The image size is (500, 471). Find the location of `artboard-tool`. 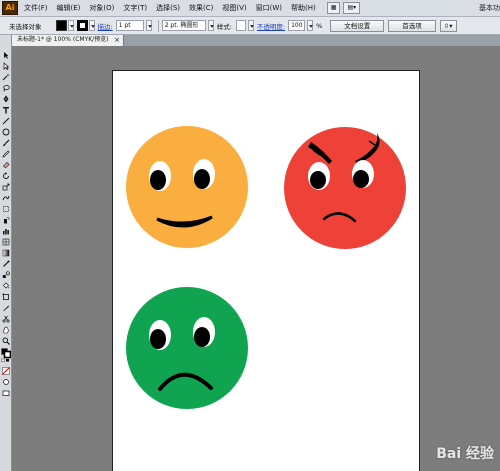

artboard-tool is located at coordinates (6, 297).